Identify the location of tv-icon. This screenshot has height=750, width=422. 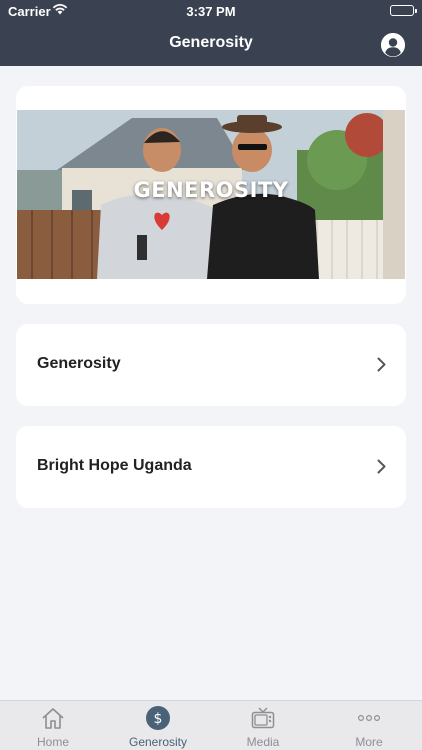
(263, 718).